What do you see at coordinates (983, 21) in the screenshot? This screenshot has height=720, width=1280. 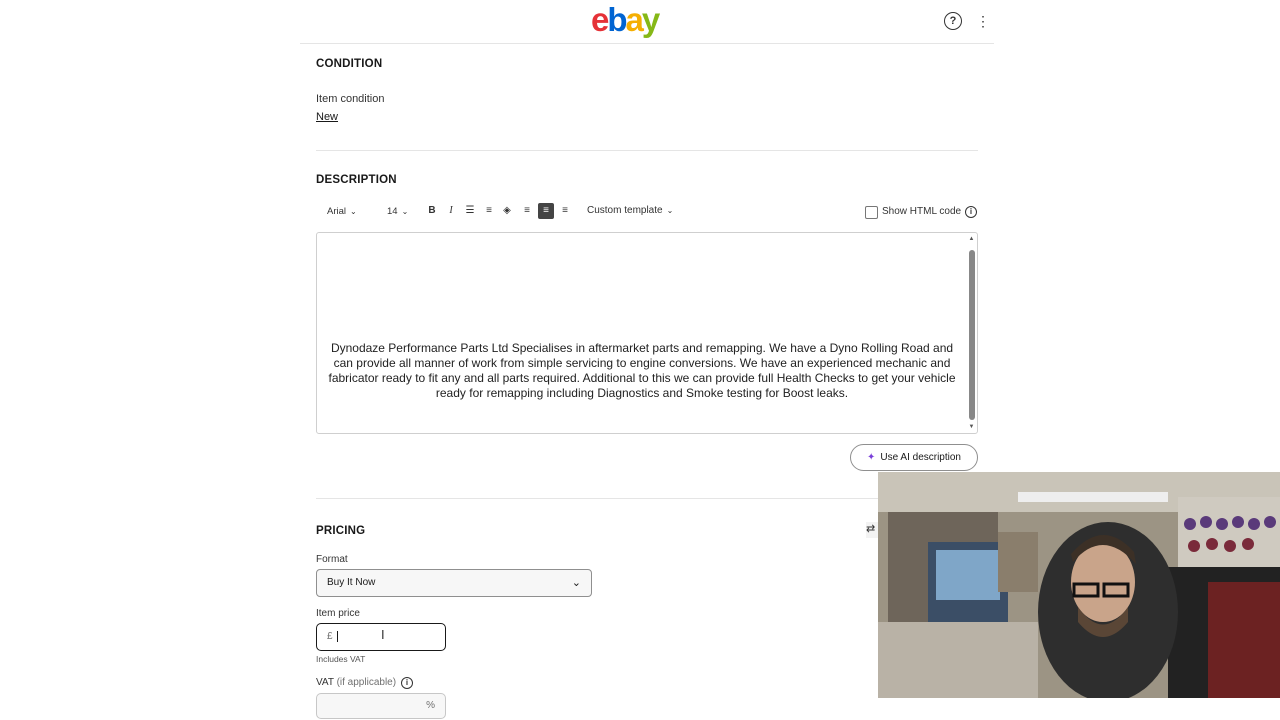 I see `more-options-icon: ⋮` at bounding box center [983, 21].